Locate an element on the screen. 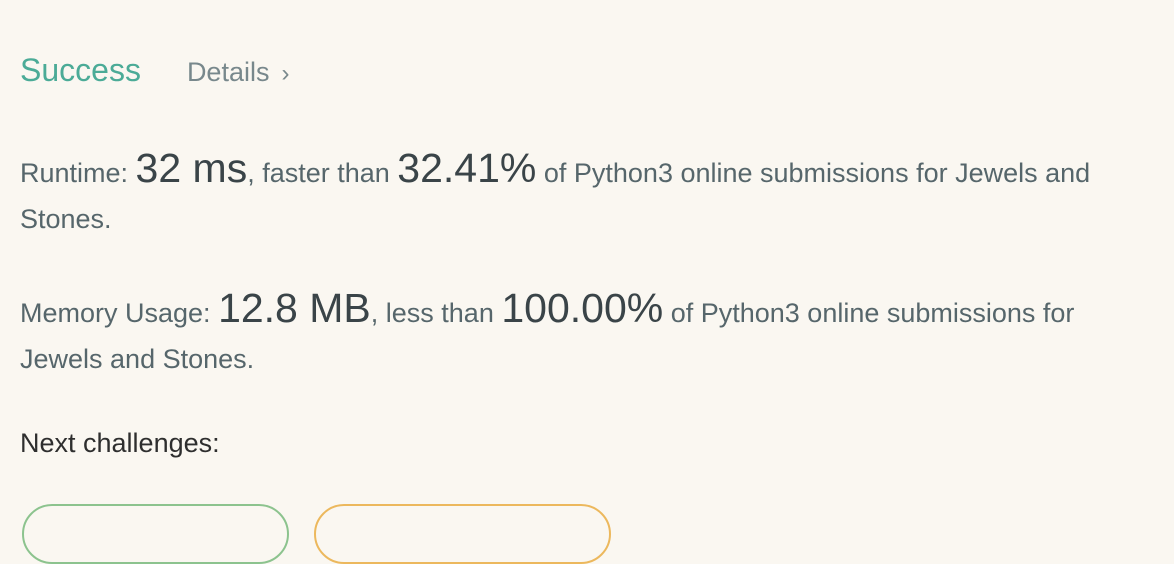 Image resolution: width=1174 pixels, height=564 pixels. chevron-right-icon: › is located at coordinates (285, 74).